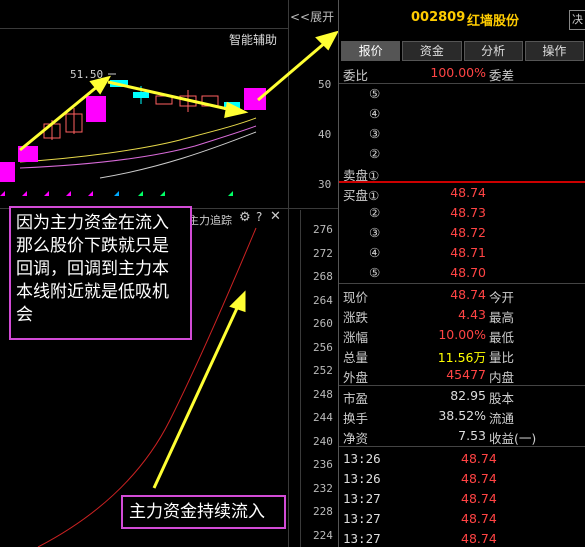 The image size is (585, 547). Describe the element at coordinates (141, 95) in the screenshot. I see `candle-down` at that location.